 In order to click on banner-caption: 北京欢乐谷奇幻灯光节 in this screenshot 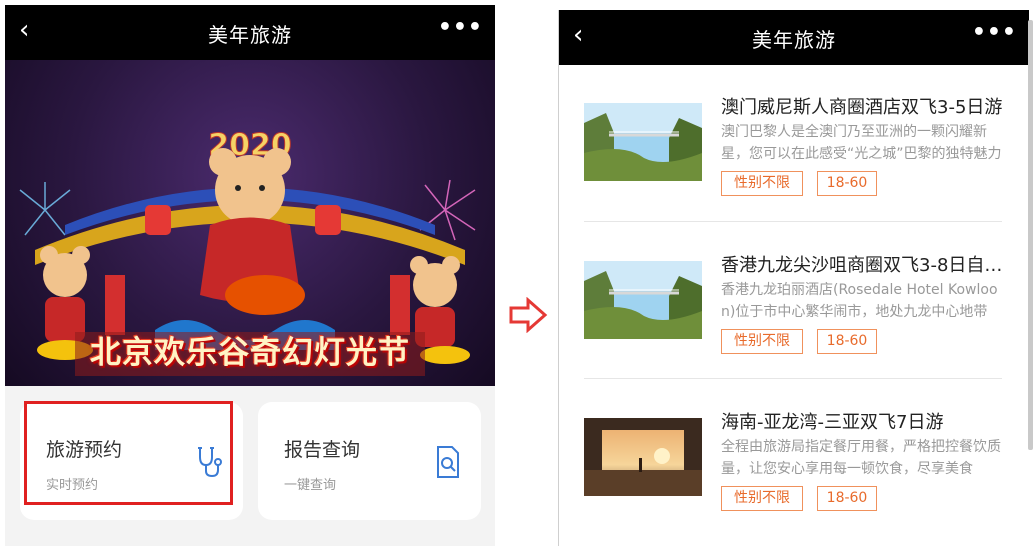, I will do `click(250, 353)`.